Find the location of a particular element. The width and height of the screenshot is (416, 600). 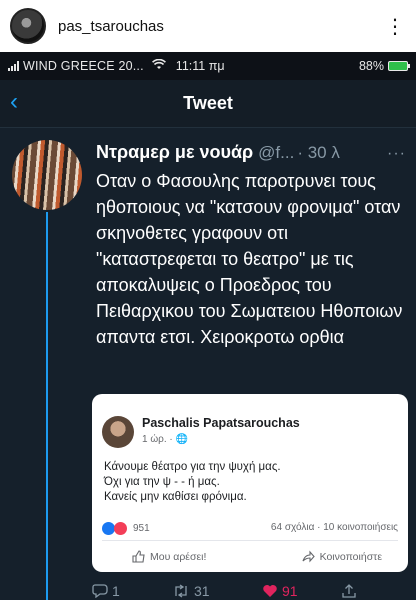

retweet-icon is located at coordinates (181, 591).